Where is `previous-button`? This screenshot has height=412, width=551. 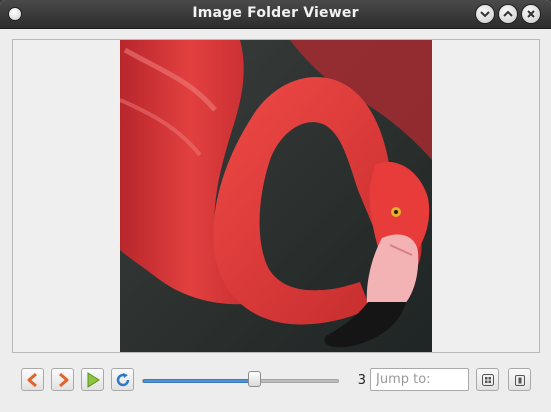
previous-button is located at coordinates (32, 379).